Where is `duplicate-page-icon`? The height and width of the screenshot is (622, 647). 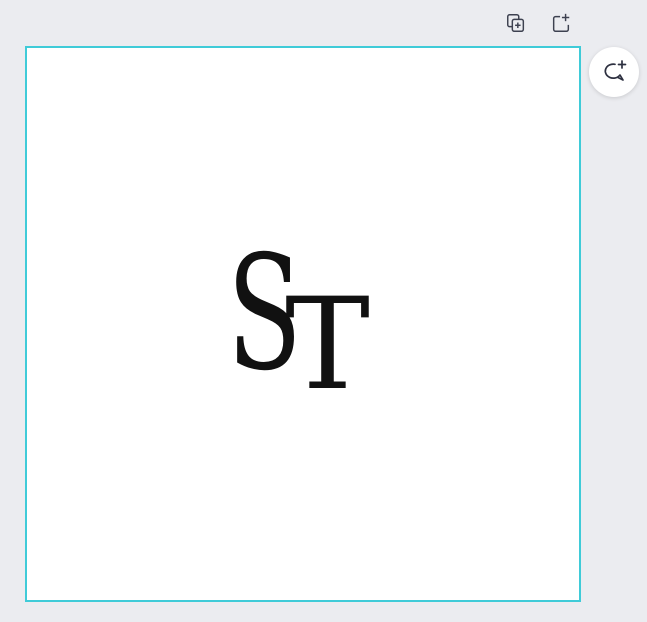
duplicate-page-icon is located at coordinates (516, 23).